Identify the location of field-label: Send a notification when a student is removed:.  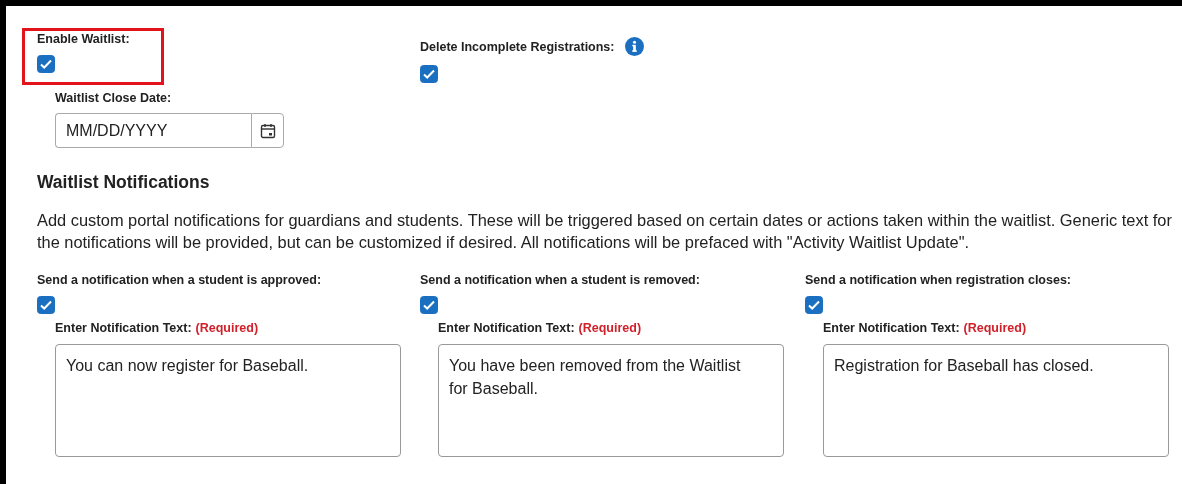
(560, 280).